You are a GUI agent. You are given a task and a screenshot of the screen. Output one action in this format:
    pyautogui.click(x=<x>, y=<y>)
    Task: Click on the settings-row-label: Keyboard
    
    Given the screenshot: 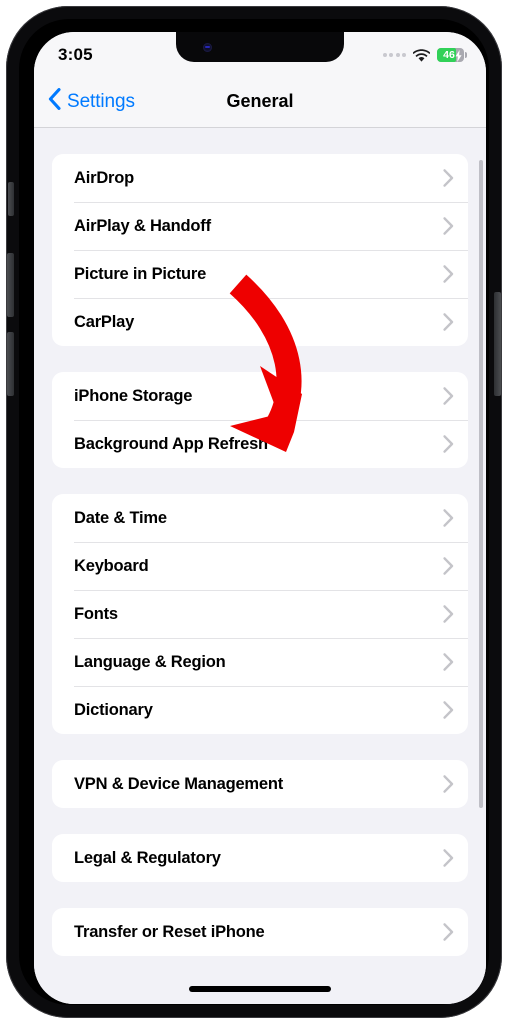 What is the action you would take?
    pyautogui.click(x=111, y=565)
    